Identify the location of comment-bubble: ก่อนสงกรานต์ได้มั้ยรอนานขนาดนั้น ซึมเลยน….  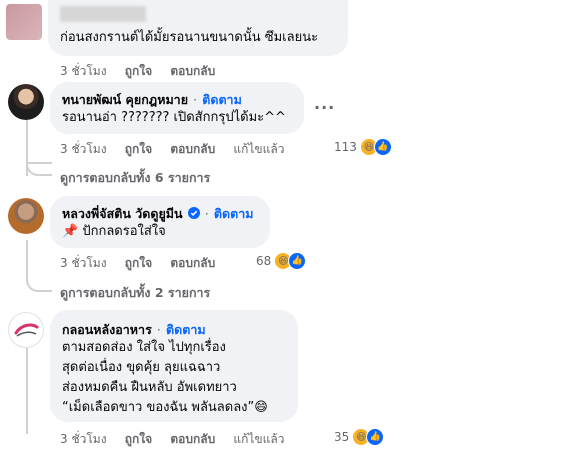
(198, 28).